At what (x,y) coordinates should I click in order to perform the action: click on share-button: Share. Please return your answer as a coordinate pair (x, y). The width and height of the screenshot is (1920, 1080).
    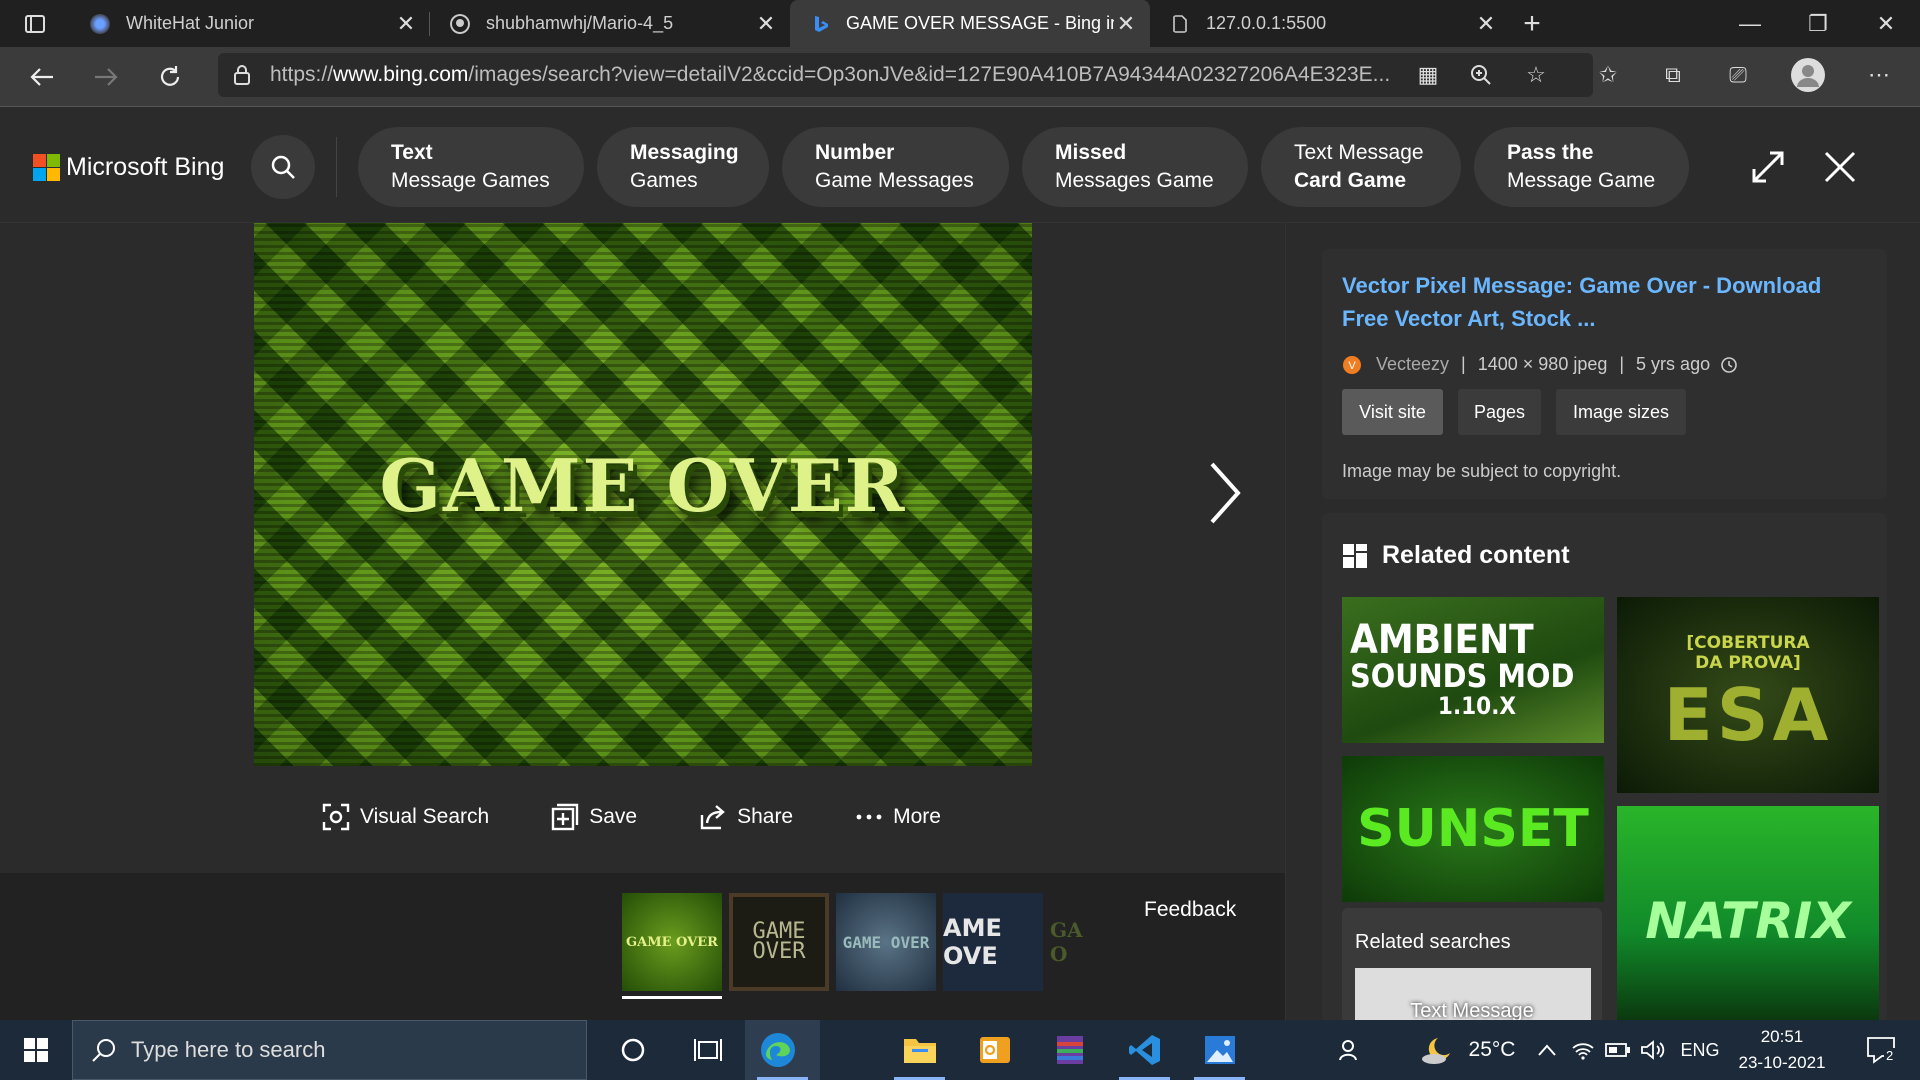
    Looking at the image, I should click on (746, 817).